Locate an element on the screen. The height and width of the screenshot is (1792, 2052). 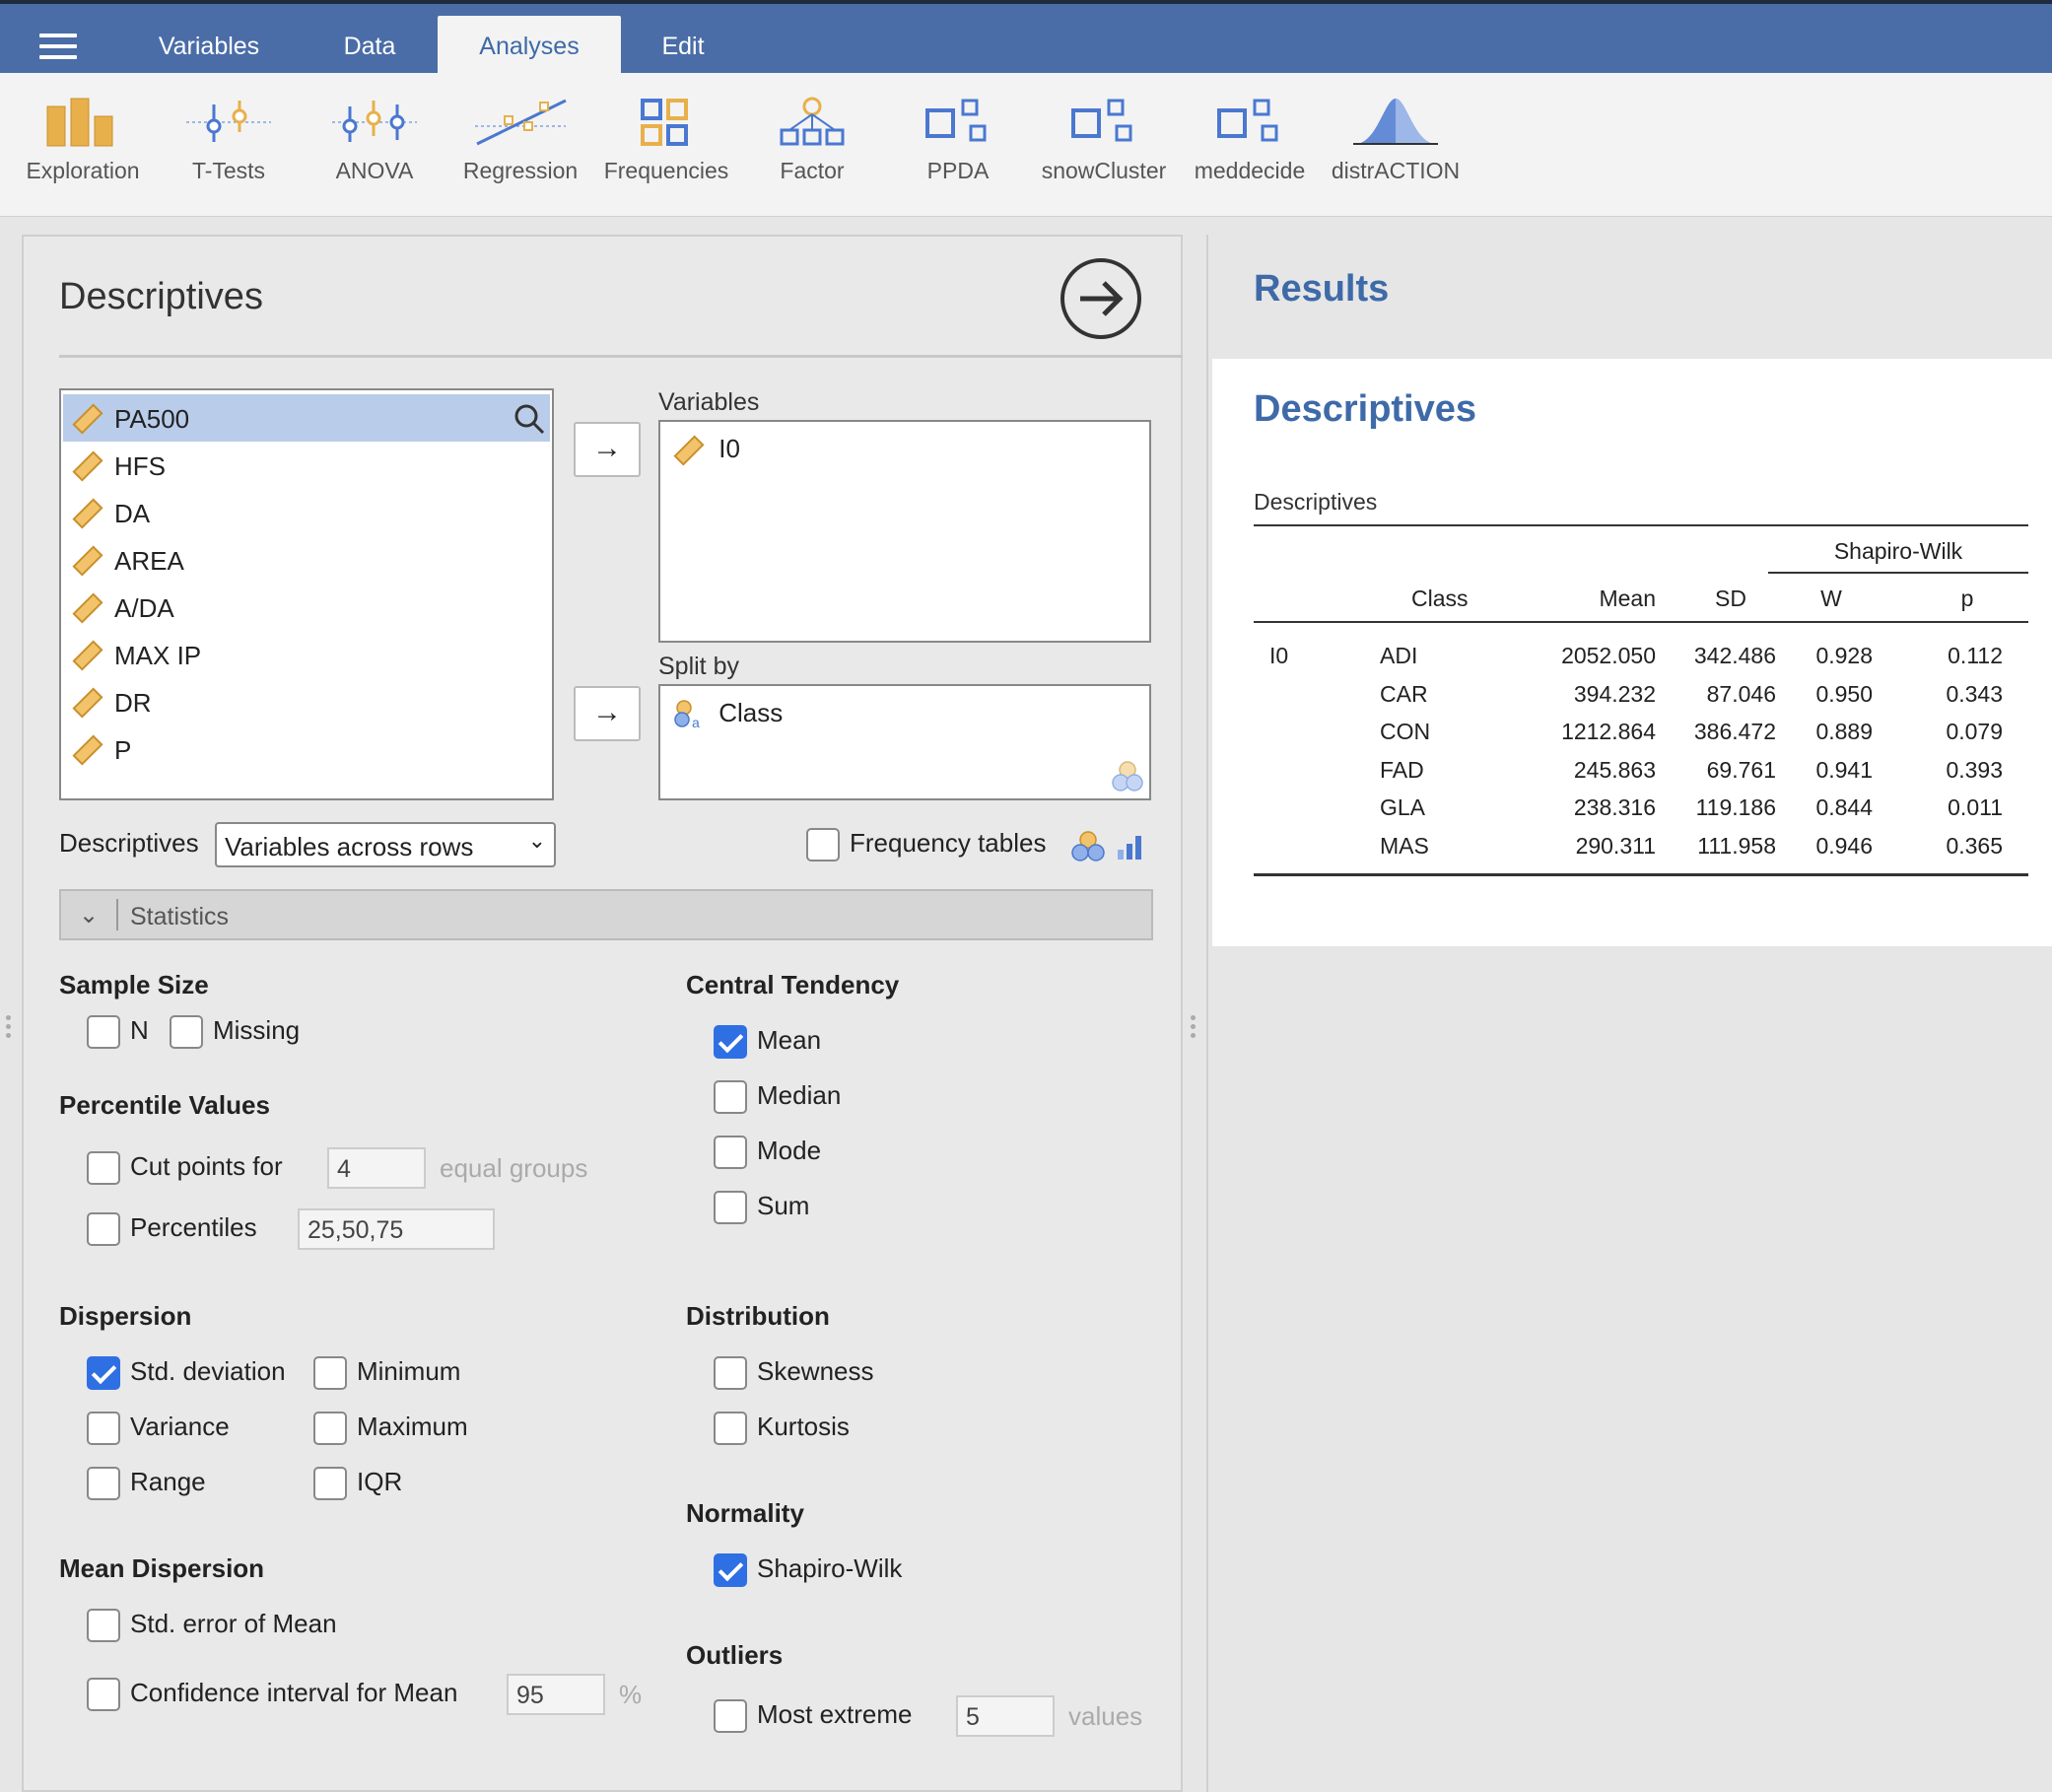
tab-variables: Variables is located at coordinates (209, 46).